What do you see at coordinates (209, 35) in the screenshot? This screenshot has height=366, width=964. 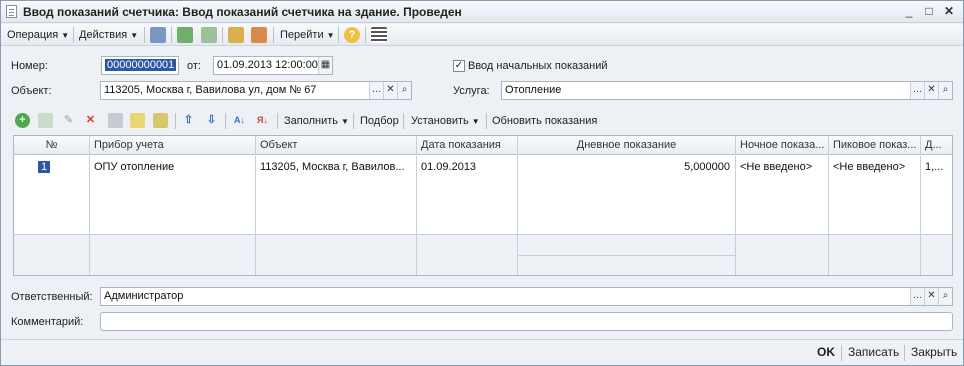 I see `copy-icon` at bounding box center [209, 35].